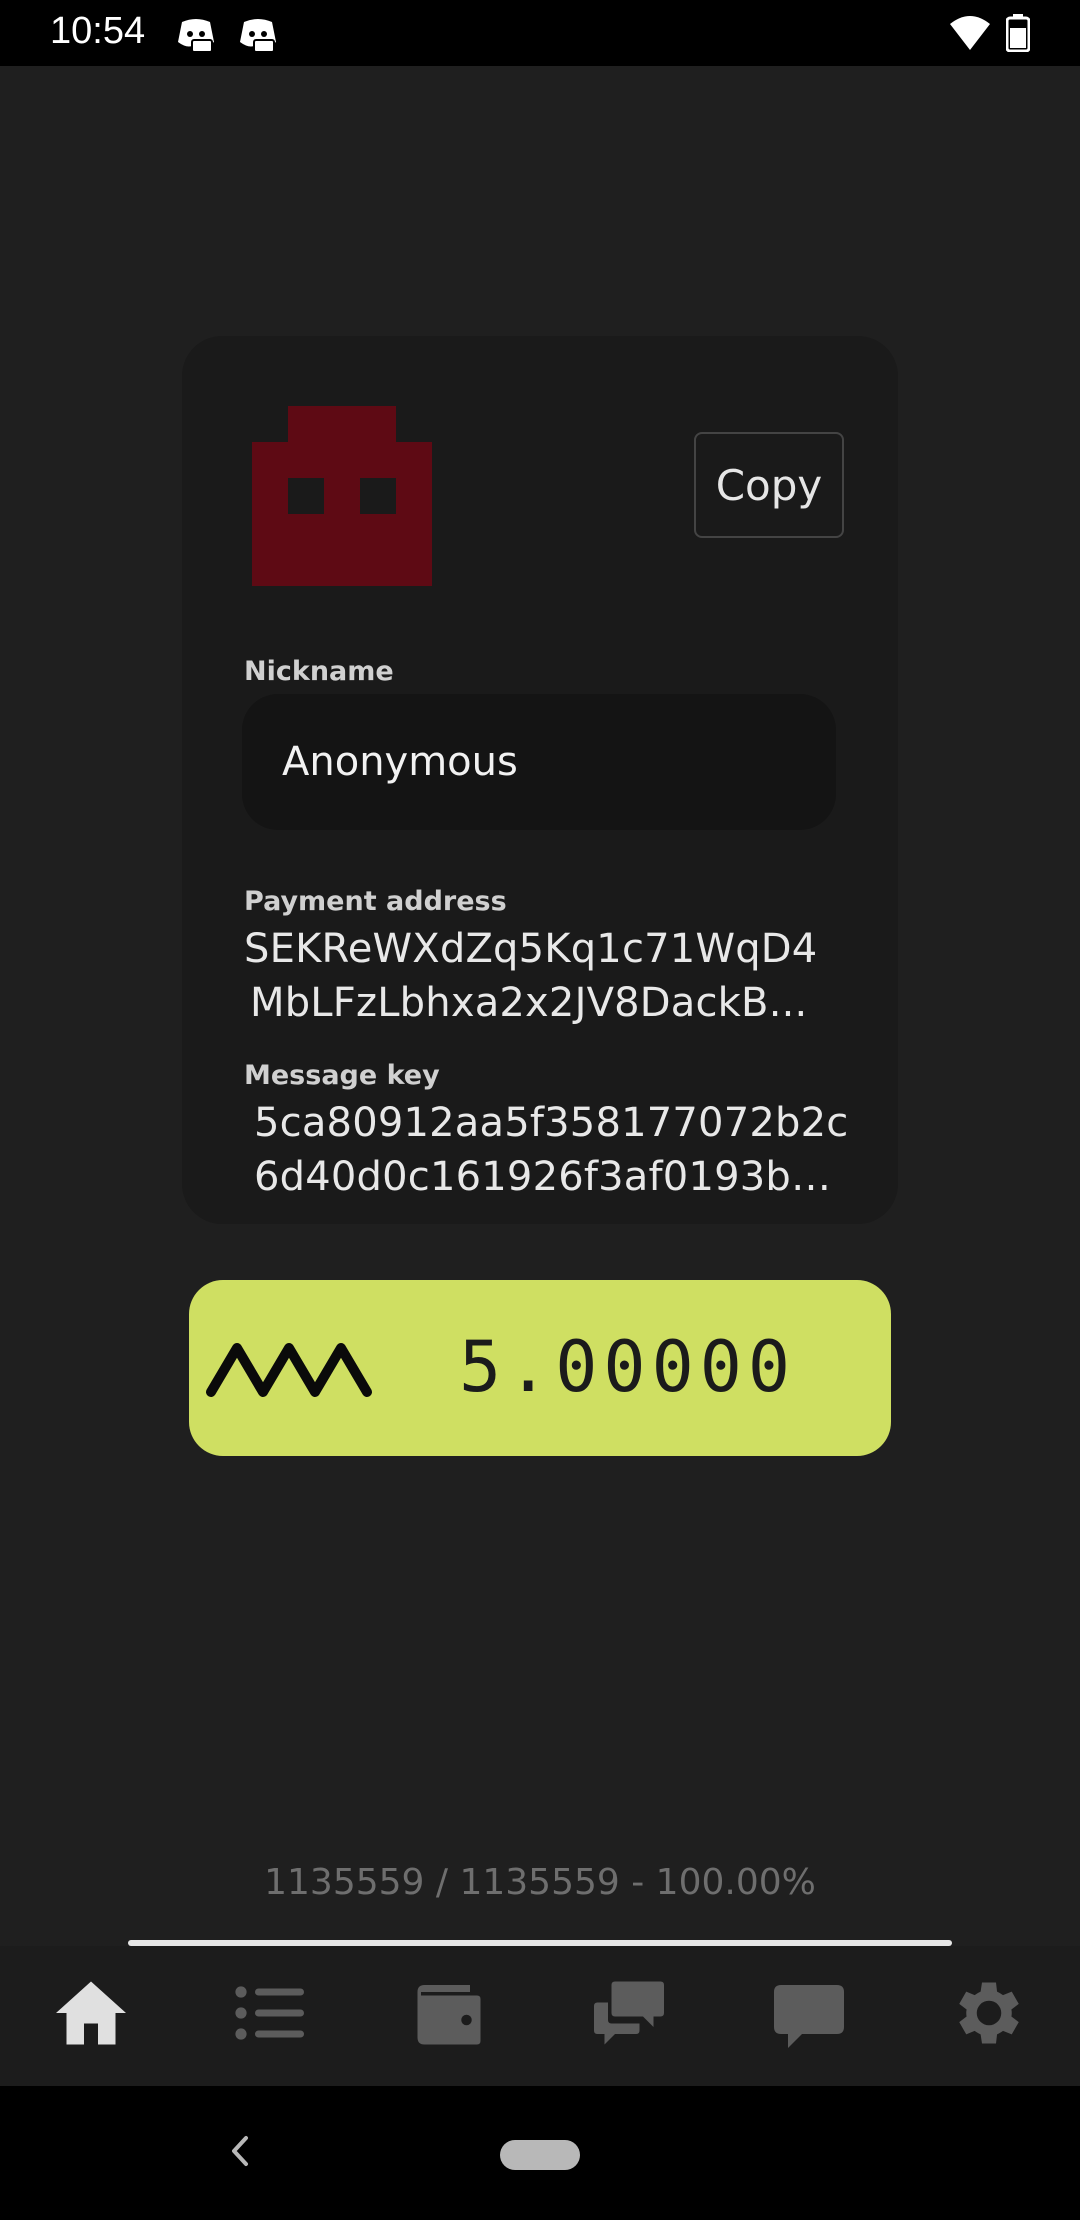  I want to click on wallet-icon, so click(449, 2015).